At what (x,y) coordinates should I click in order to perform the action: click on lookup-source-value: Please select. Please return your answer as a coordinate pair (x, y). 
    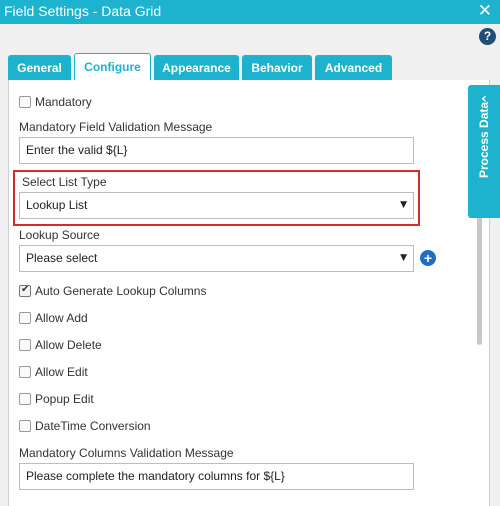
    Looking at the image, I should click on (62, 258).